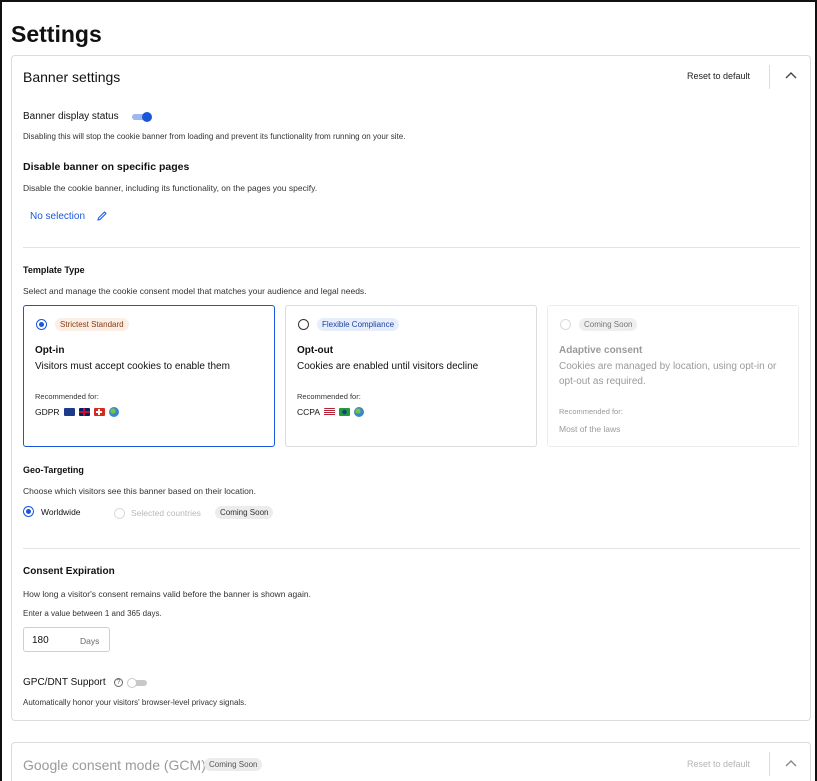 The image size is (817, 781). I want to click on opt-out-radio, so click(303, 324).